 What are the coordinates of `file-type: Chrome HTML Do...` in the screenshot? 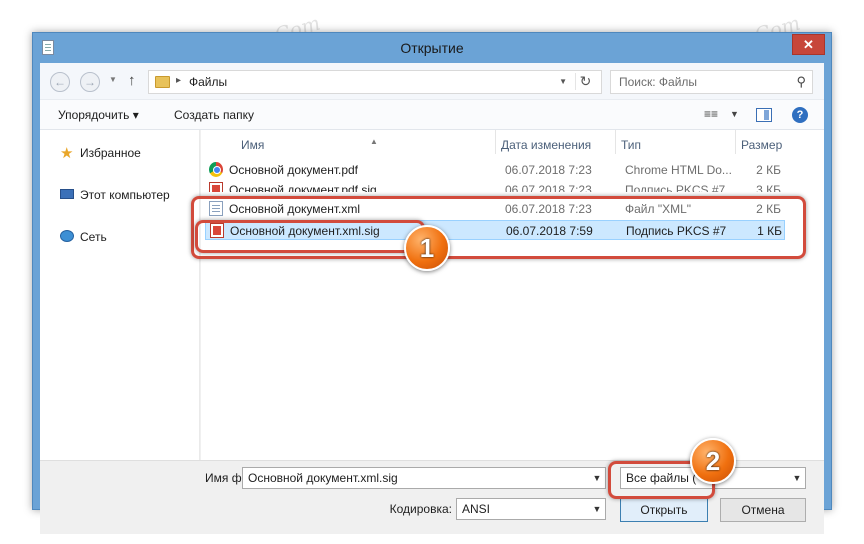 It's located at (678, 170).